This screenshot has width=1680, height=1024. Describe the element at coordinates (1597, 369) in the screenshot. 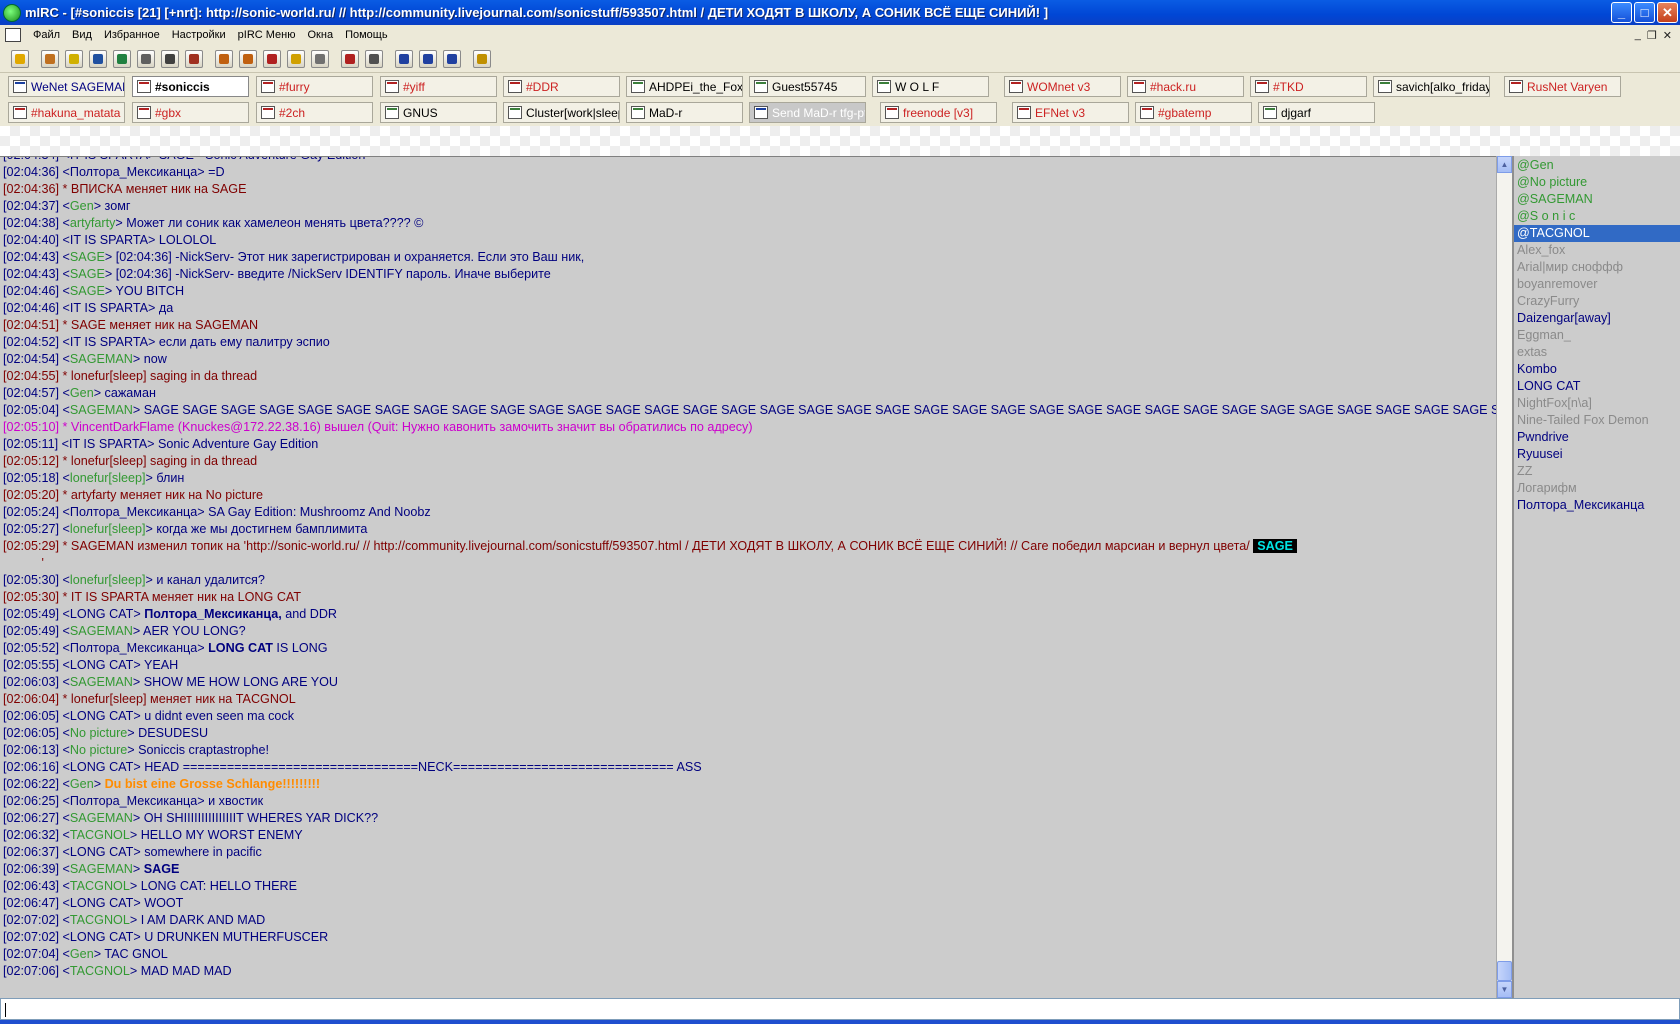

I see `nicklist-item: Kombo` at that location.